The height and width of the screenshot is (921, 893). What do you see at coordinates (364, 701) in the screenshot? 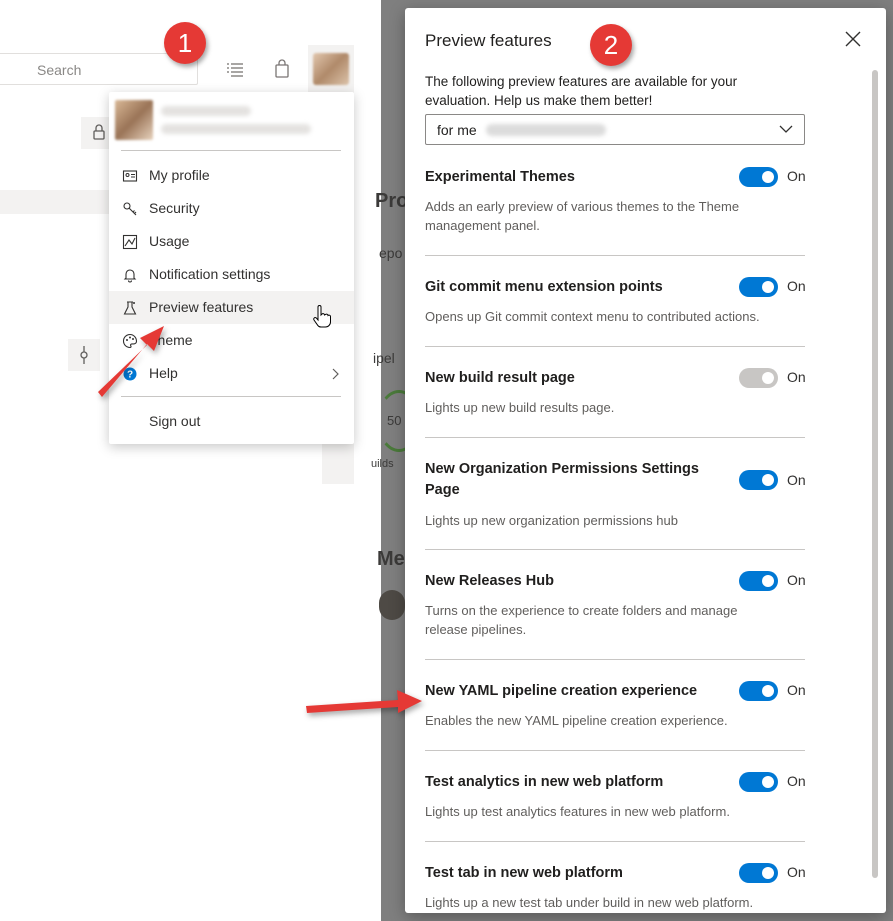
I see `arrow-to-yaml-feature` at bounding box center [364, 701].